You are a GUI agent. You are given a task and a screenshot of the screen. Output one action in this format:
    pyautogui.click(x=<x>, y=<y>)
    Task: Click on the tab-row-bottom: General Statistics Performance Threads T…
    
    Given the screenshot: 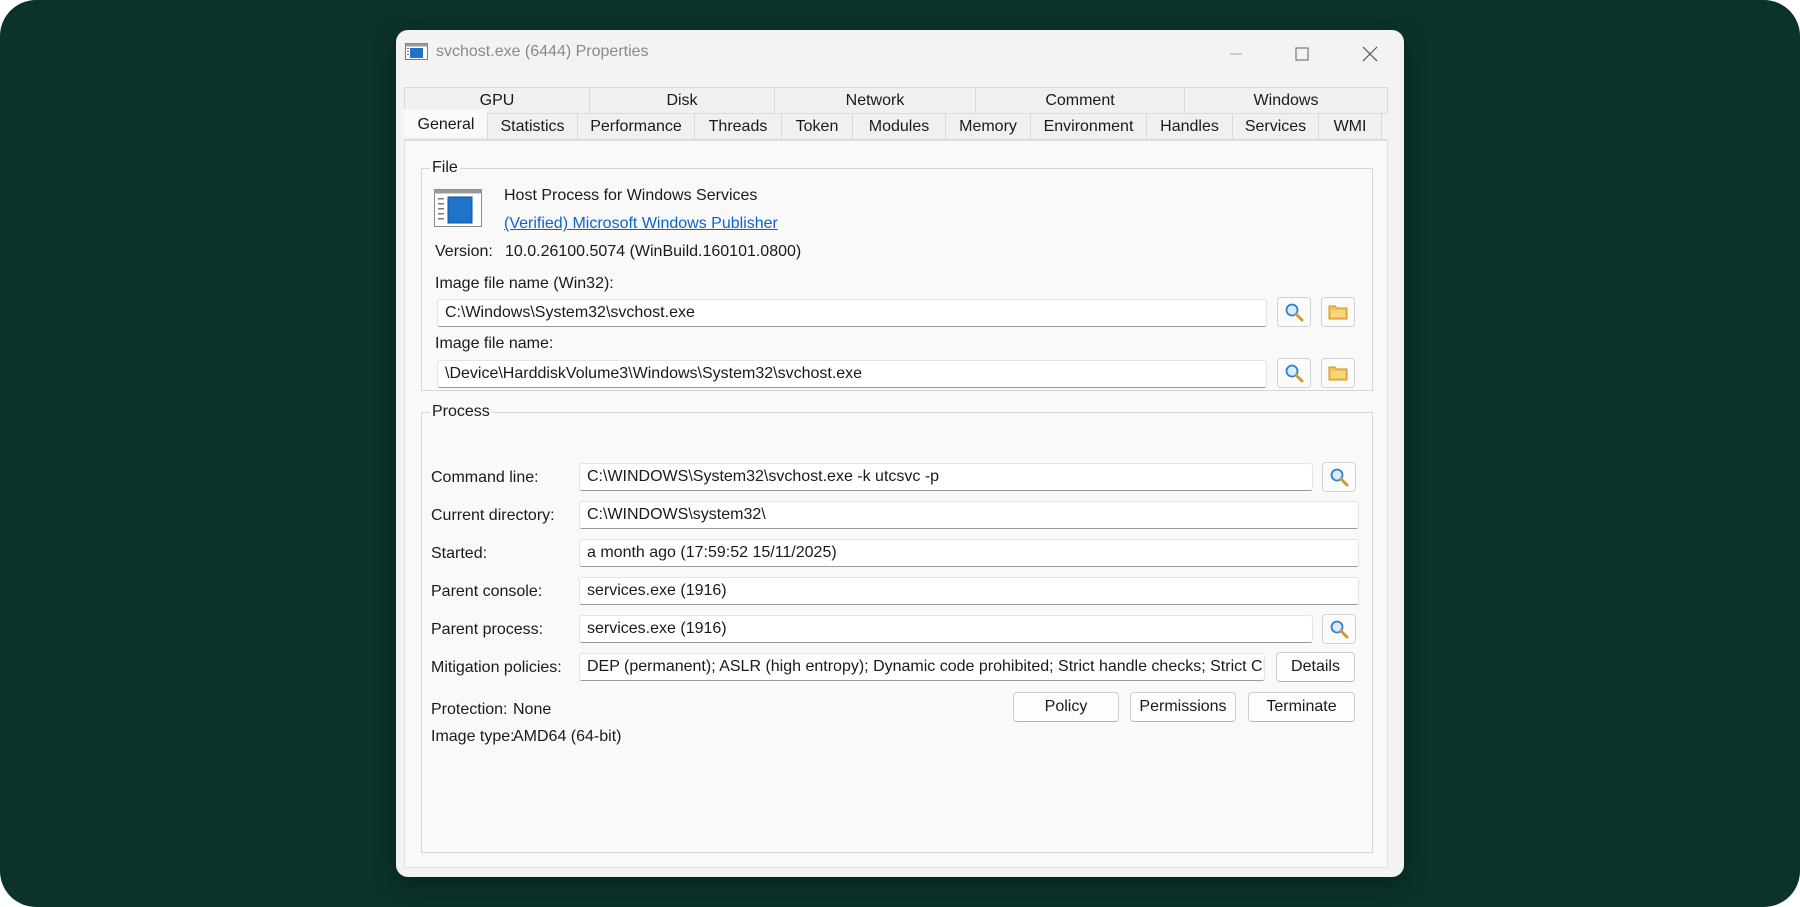 What is the action you would take?
    pyautogui.click(x=895, y=124)
    